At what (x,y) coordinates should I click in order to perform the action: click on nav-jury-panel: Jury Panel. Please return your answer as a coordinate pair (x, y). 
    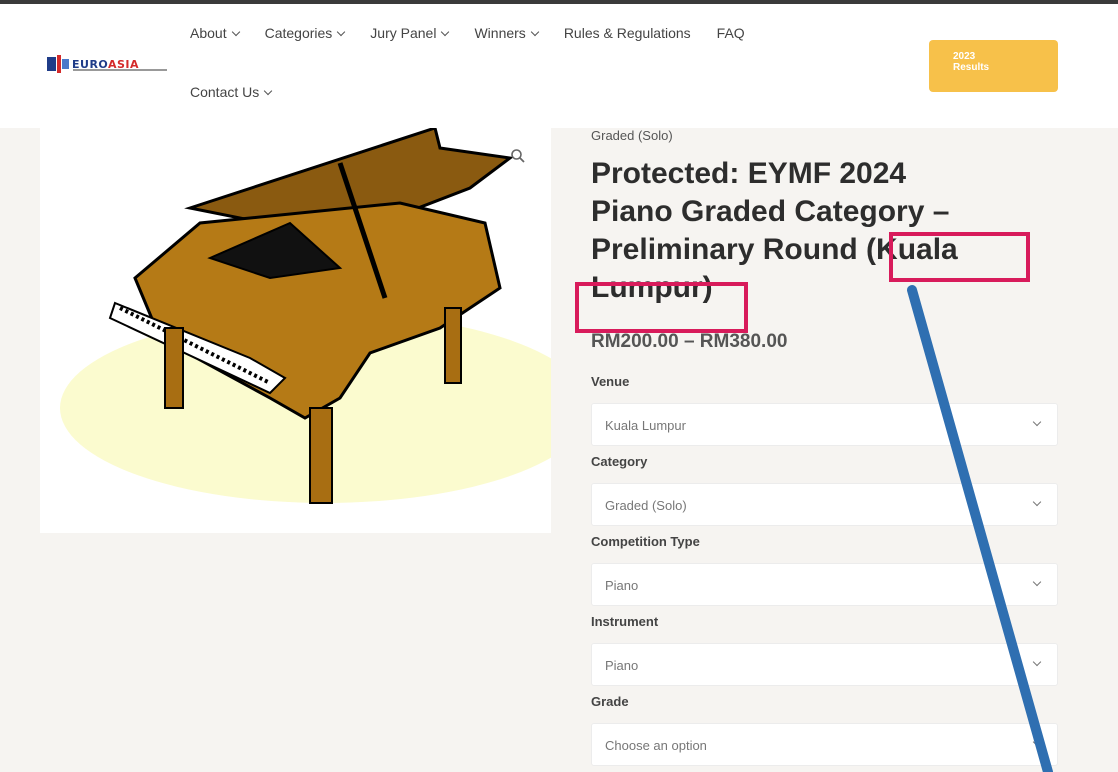
    Looking at the image, I should click on (410, 33).